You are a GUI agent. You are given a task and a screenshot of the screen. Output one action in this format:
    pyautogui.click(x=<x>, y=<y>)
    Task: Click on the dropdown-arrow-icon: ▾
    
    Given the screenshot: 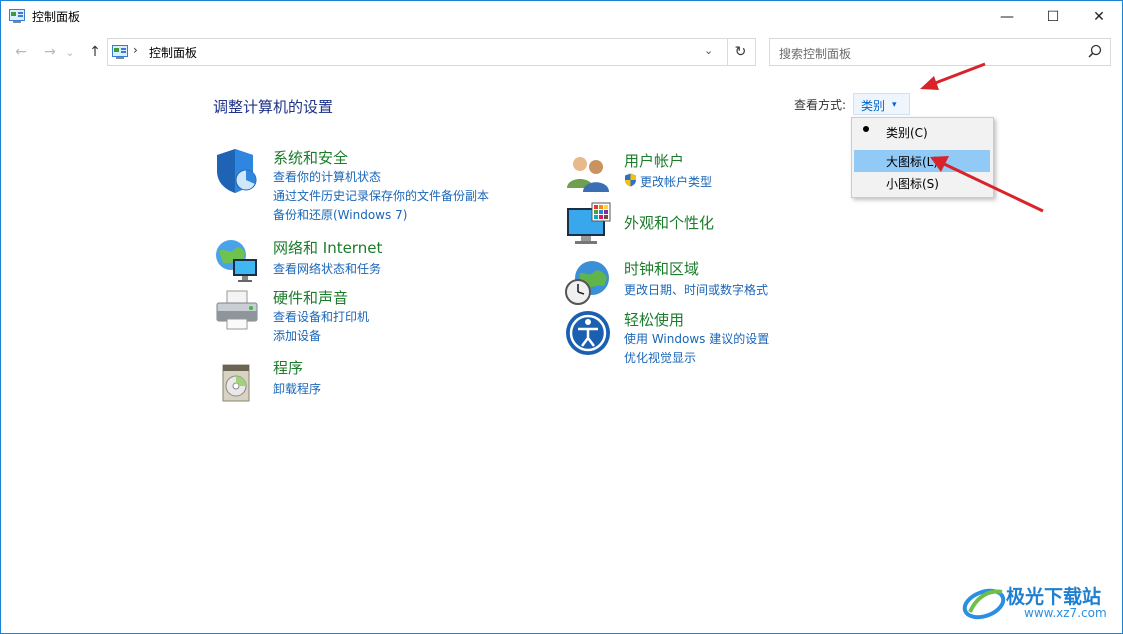 What is the action you would take?
    pyautogui.click(x=894, y=105)
    